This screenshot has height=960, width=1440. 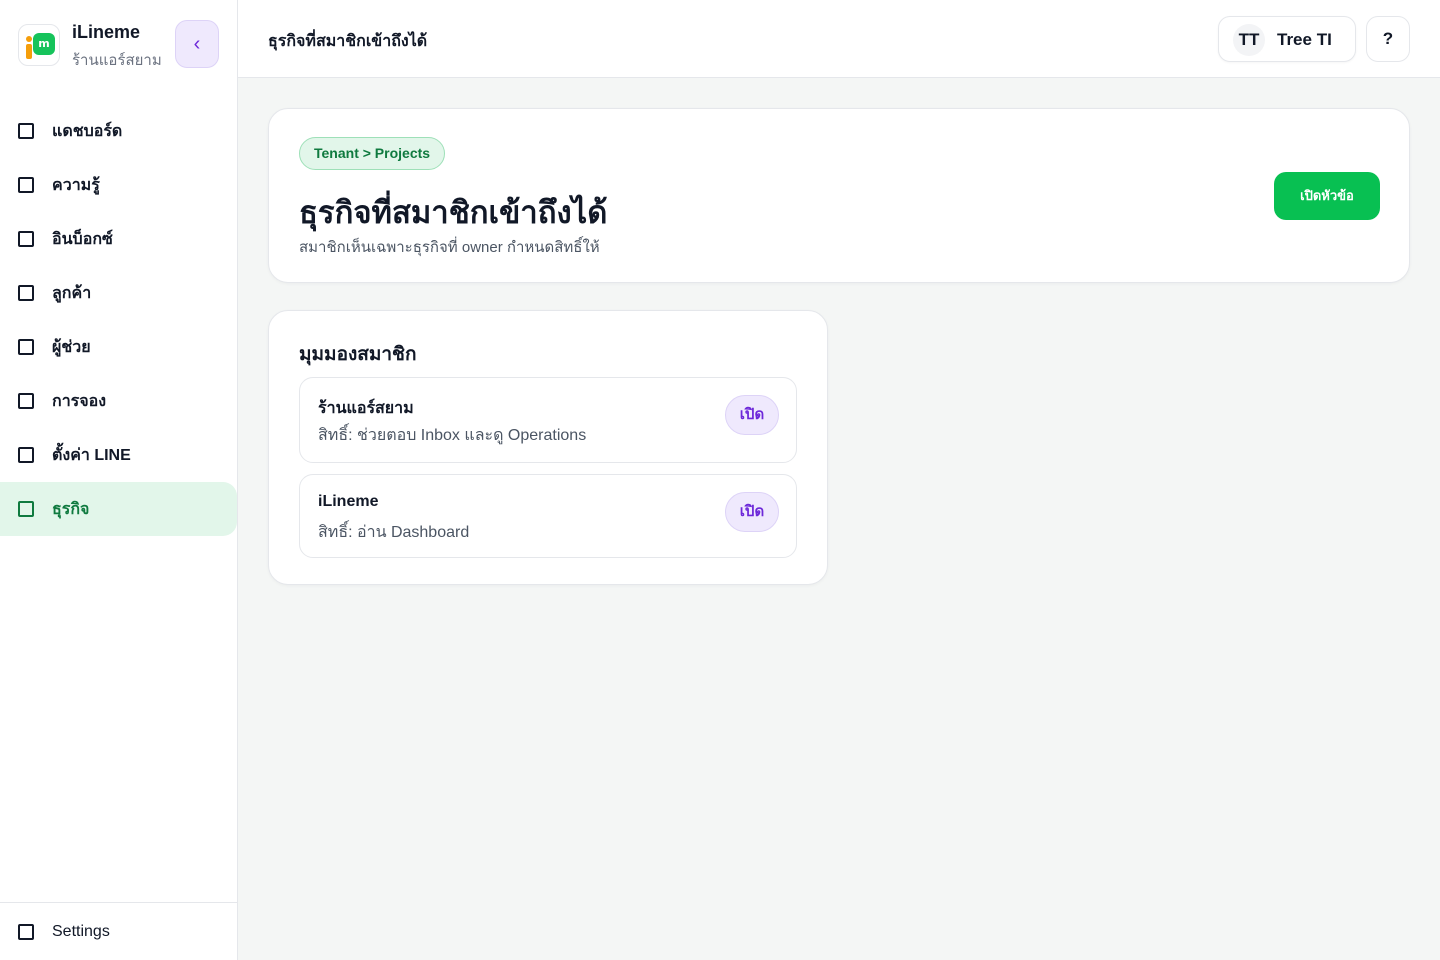 I want to click on user-menu-button: TT Tree TI, so click(x=1287, y=39).